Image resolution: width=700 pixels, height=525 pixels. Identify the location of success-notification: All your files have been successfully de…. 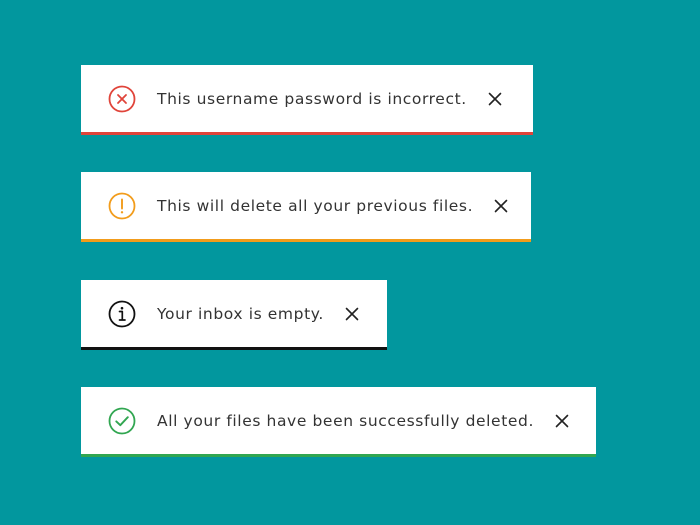
(338, 422).